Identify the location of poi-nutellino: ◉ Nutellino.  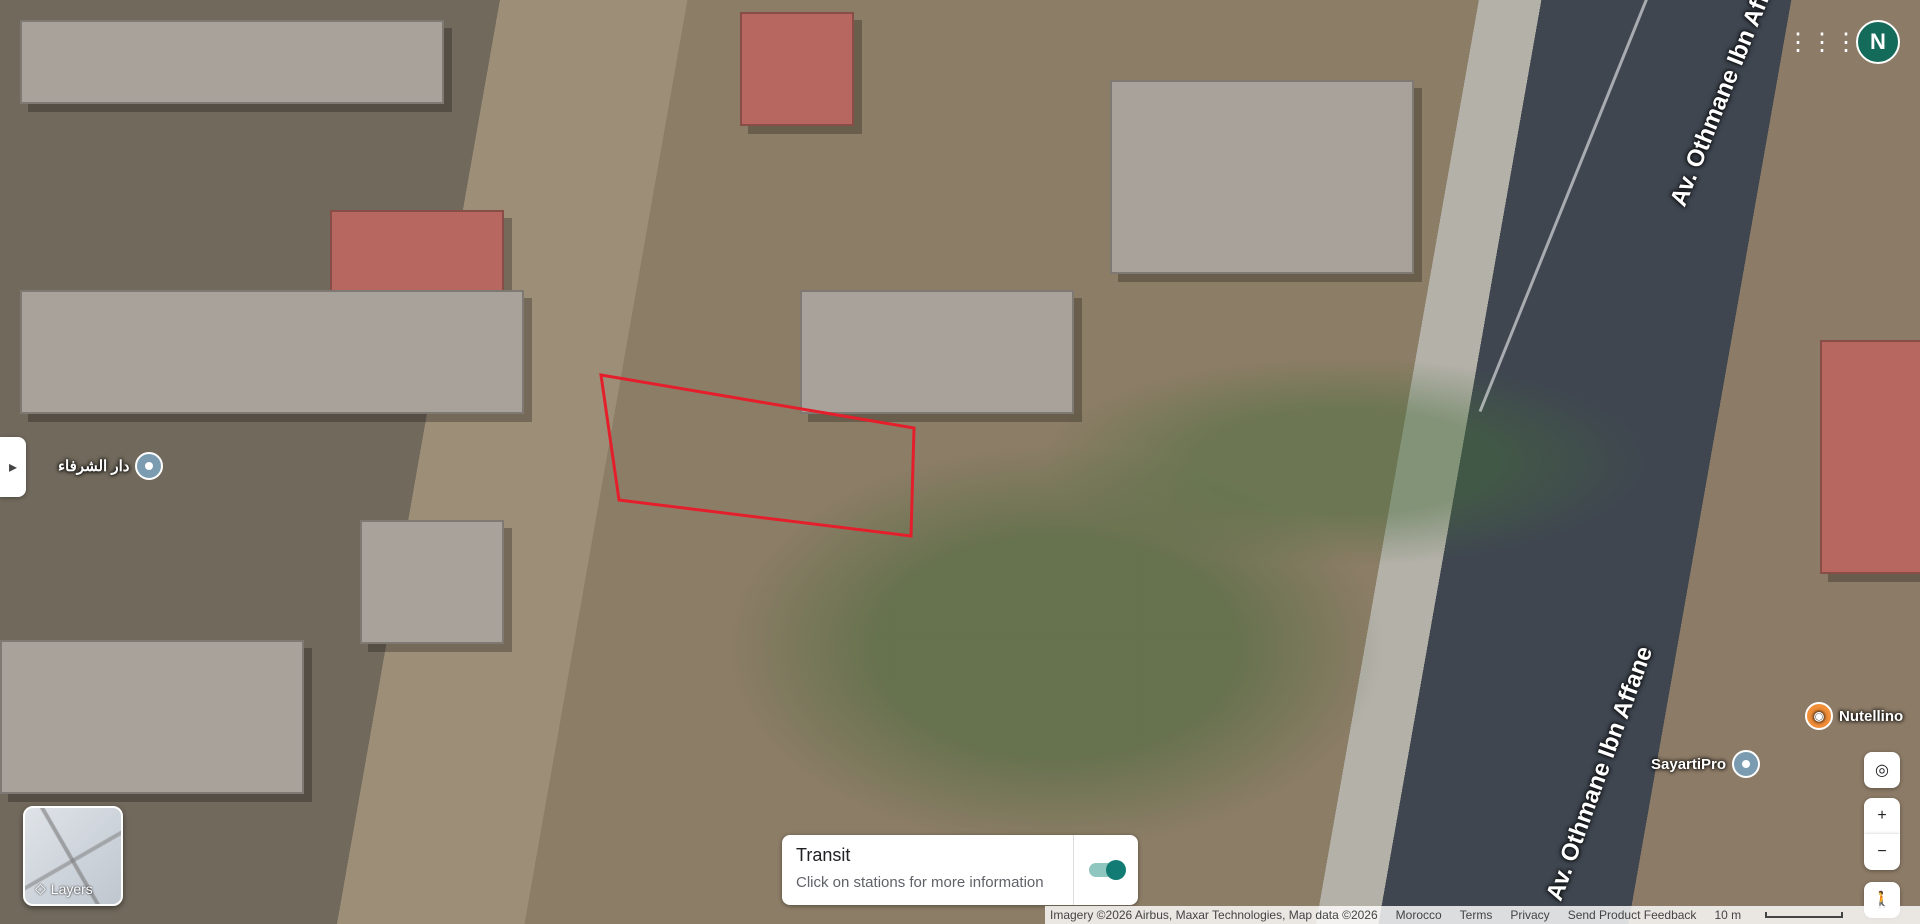
(1854, 716).